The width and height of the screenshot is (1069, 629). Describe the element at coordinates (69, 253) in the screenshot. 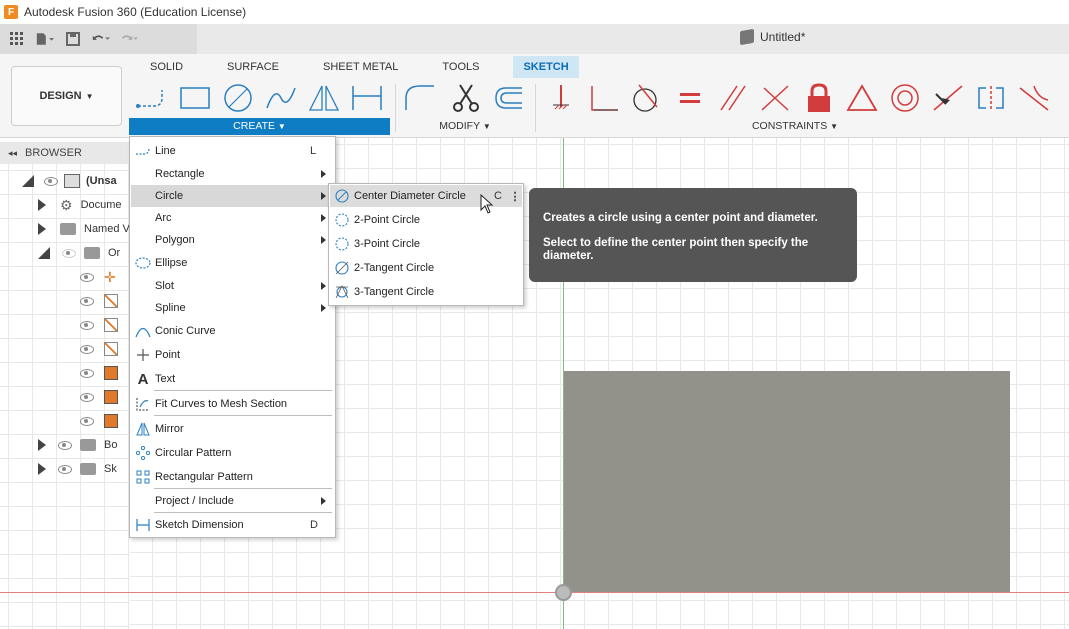

I see `hidden-eye-icon` at that location.